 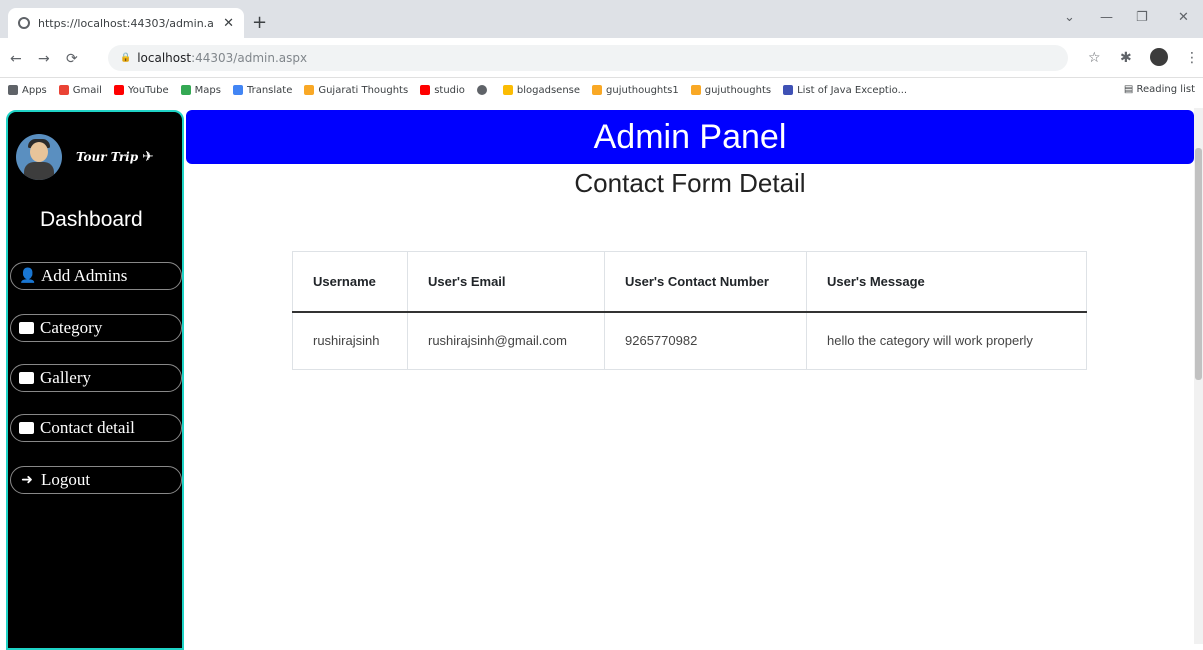 What do you see at coordinates (34, 90) in the screenshot?
I see `bookmark-label: Apps` at bounding box center [34, 90].